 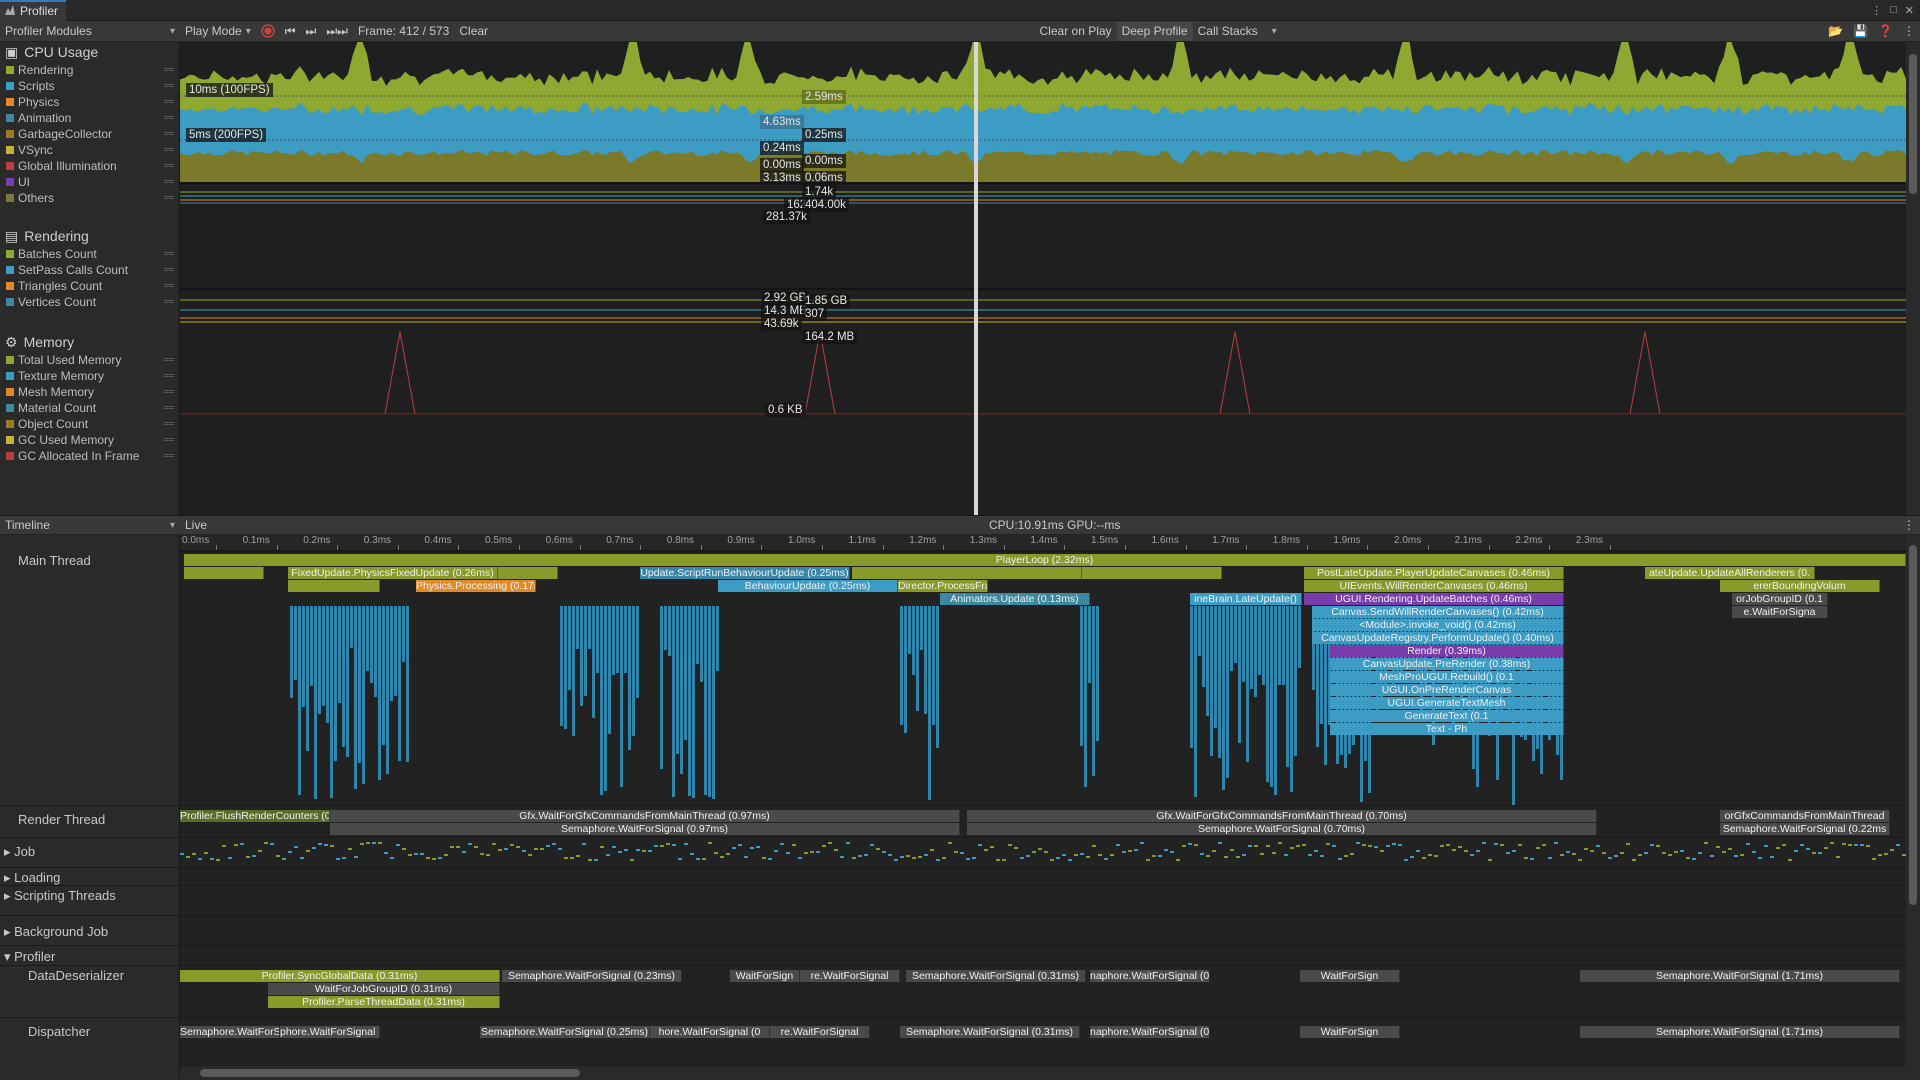 I want to click on thread-dispatcher: Dispatcher, so click(x=90, y=1039).